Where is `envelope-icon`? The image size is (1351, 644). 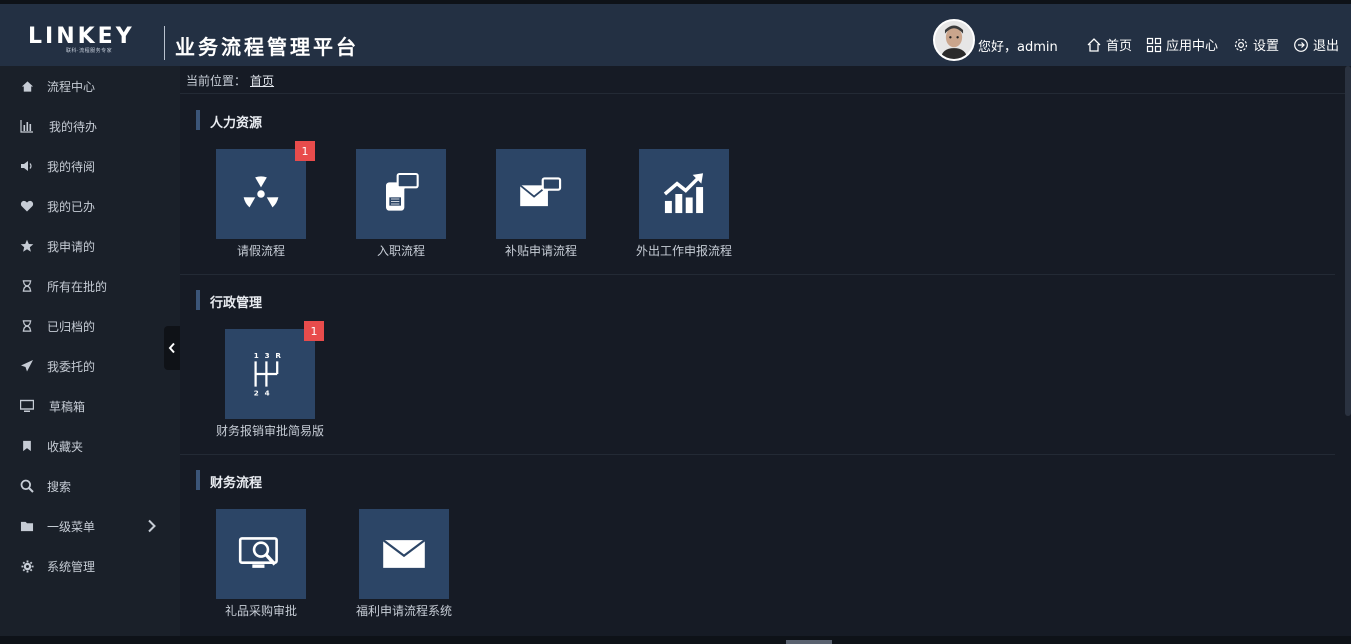 envelope-icon is located at coordinates (404, 553).